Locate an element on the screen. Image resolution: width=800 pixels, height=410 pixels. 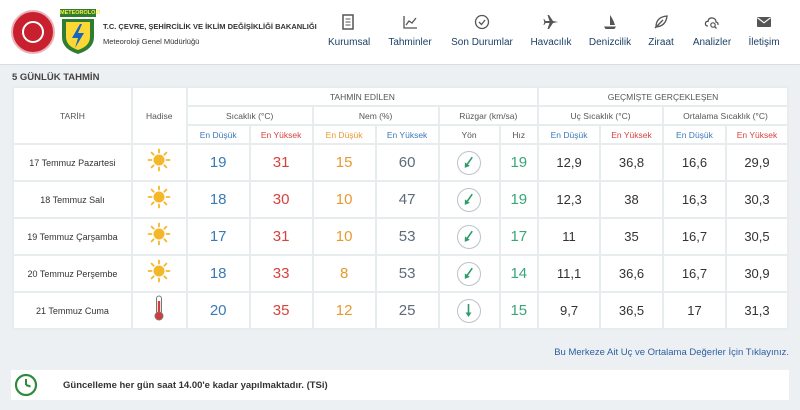
wind-header: Rüzgar (km/sa) is located at coordinates (488, 115).